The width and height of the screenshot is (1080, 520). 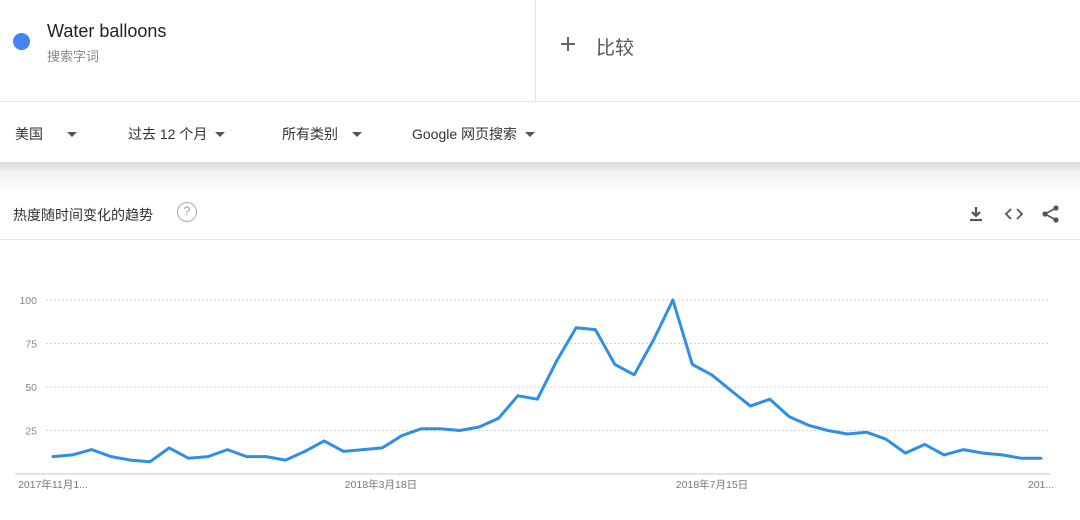 I want to click on period-label: 过去 12 个月, so click(x=168, y=134).